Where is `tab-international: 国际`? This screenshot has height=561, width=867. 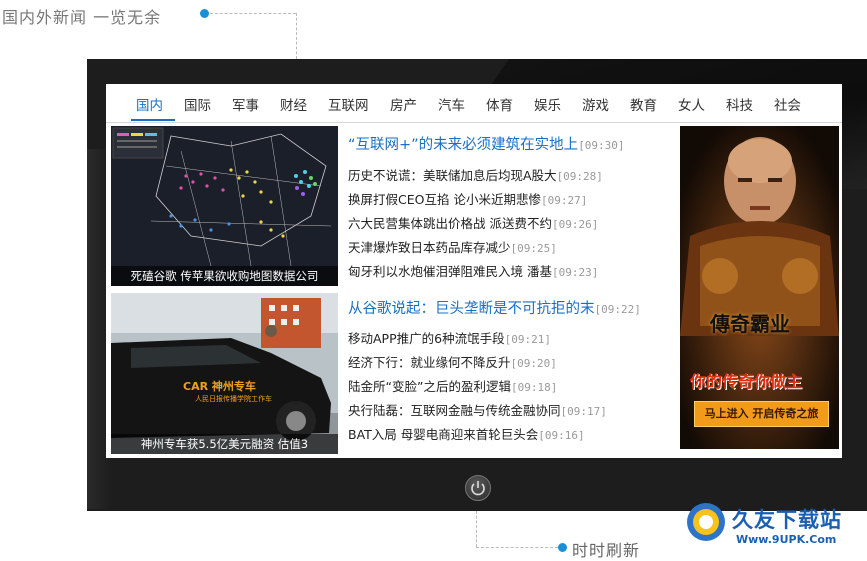
tab-international: 国际 is located at coordinates (197, 104).